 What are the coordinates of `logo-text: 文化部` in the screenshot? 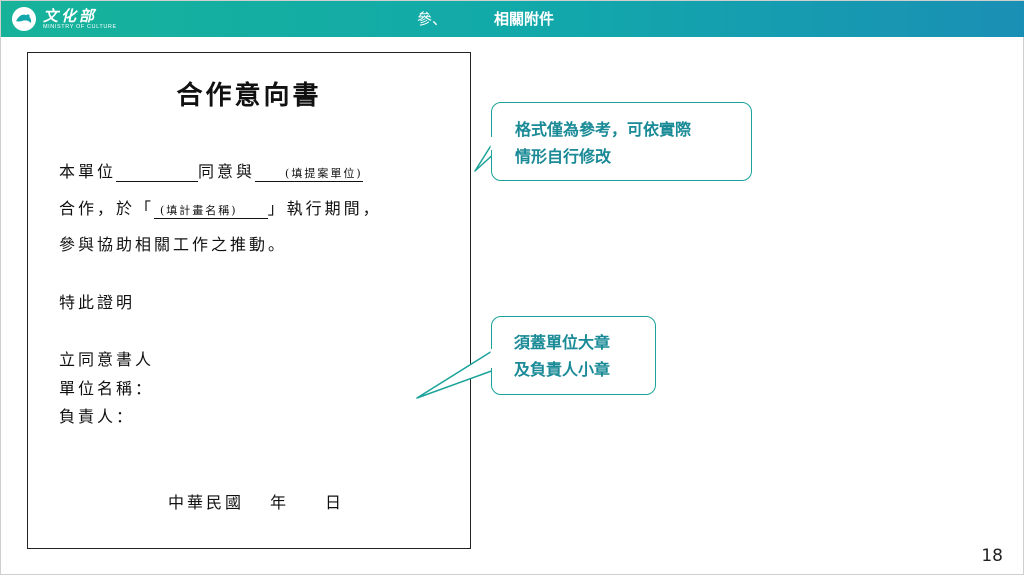 It's located at (70, 15).